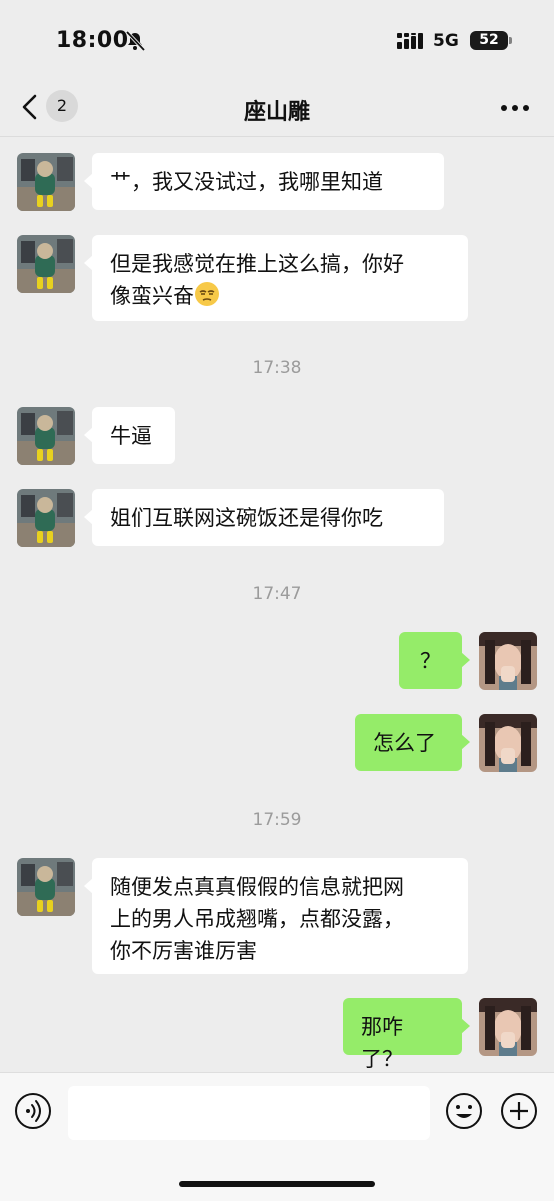 This screenshot has height=1201, width=554. What do you see at coordinates (33, 1111) in the screenshot?
I see `voice-icon` at bounding box center [33, 1111].